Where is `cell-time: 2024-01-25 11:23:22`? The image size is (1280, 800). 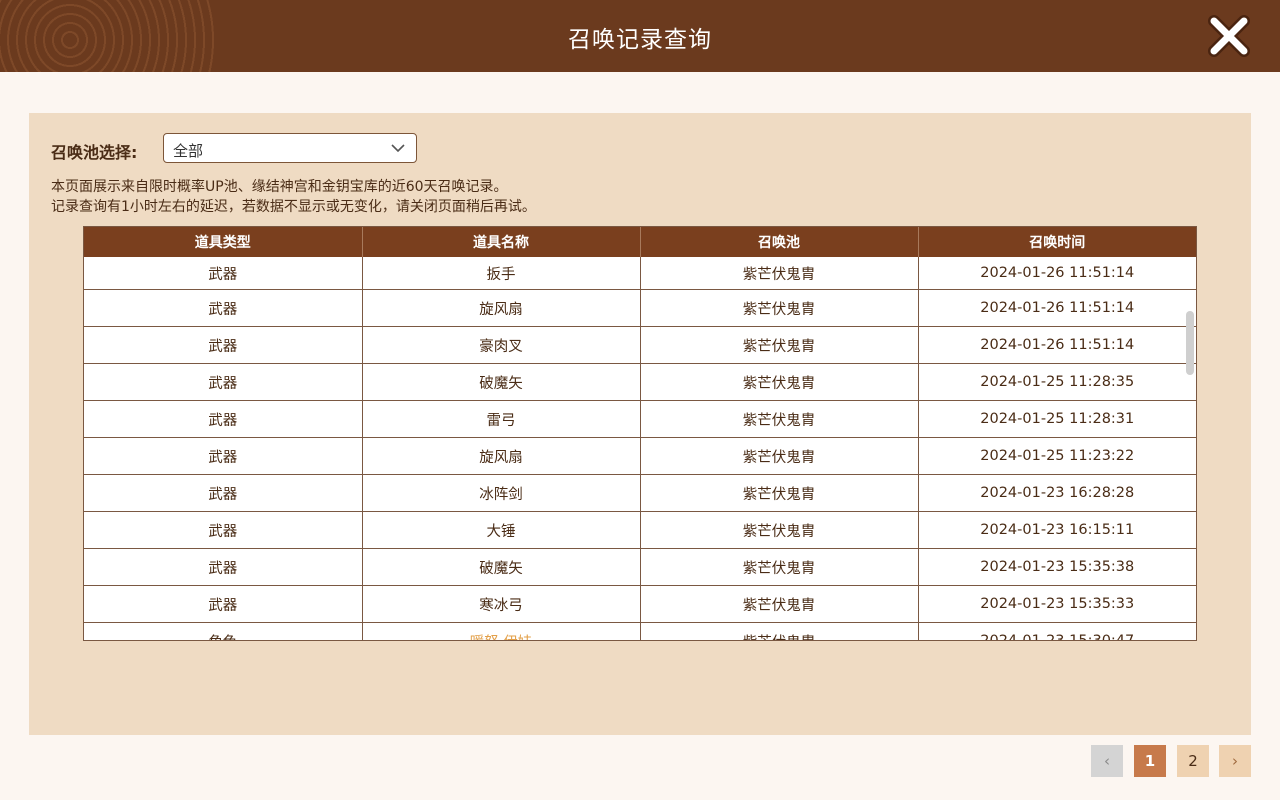 cell-time: 2024-01-25 11:23:22 is located at coordinates (1057, 456).